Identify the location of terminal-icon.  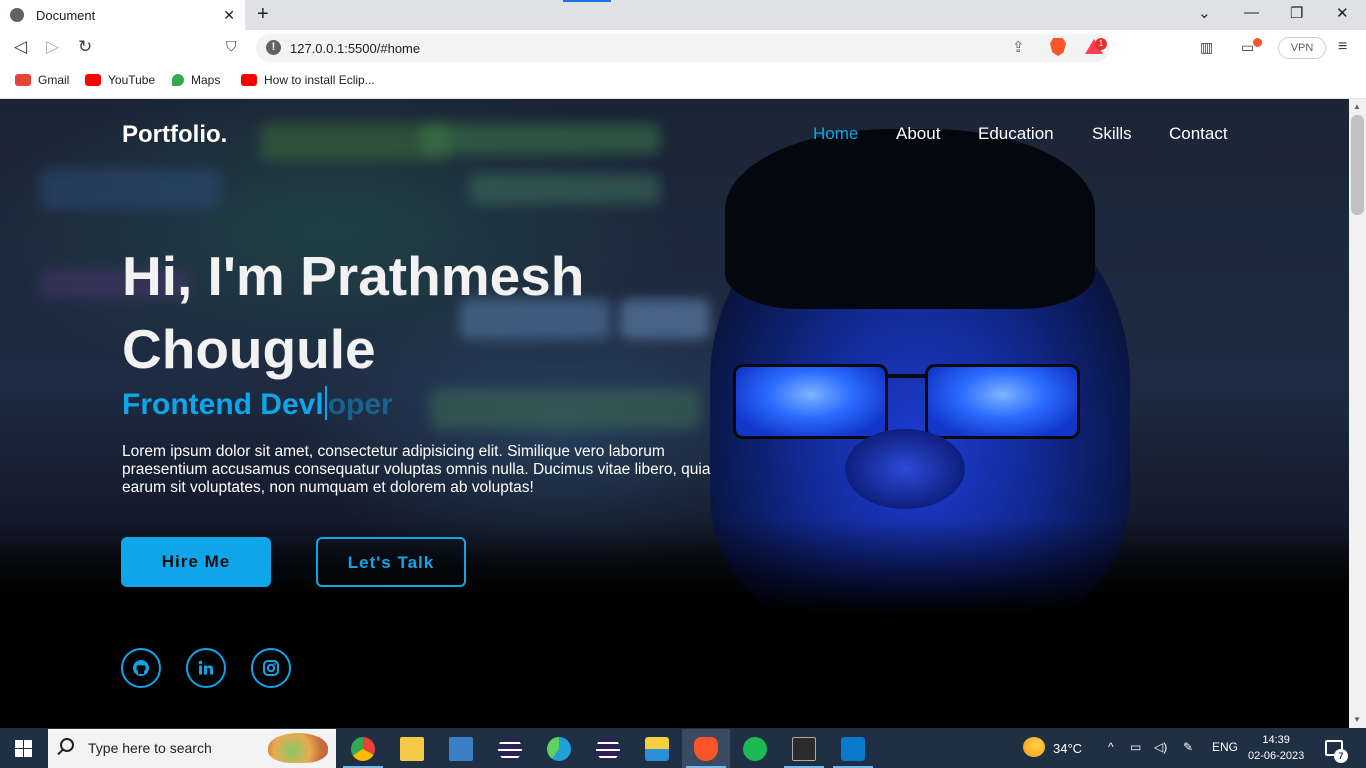
(804, 749).